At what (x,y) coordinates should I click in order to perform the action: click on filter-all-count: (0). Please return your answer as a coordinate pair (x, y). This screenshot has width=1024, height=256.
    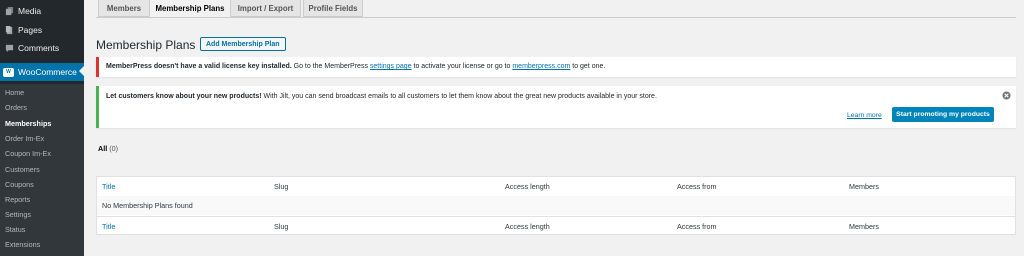
    Looking at the image, I should click on (113, 148).